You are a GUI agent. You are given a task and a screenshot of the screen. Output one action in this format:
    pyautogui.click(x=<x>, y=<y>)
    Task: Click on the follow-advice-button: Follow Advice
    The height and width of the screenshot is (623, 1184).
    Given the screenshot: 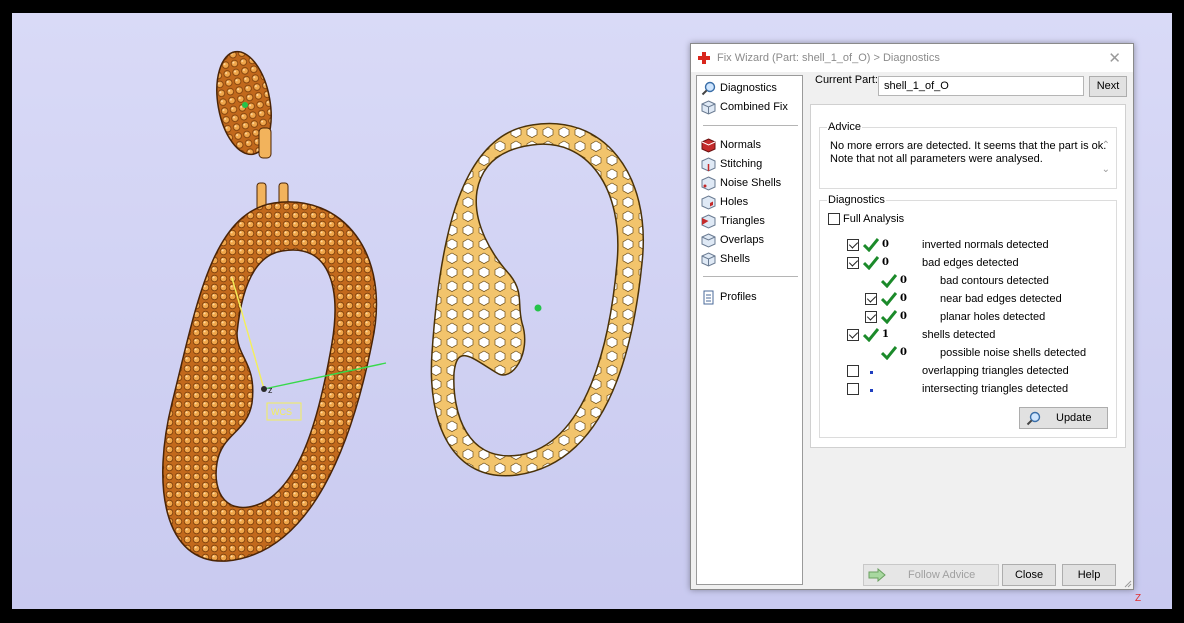 What is the action you would take?
    pyautogui.click(x=931, y=575)
    